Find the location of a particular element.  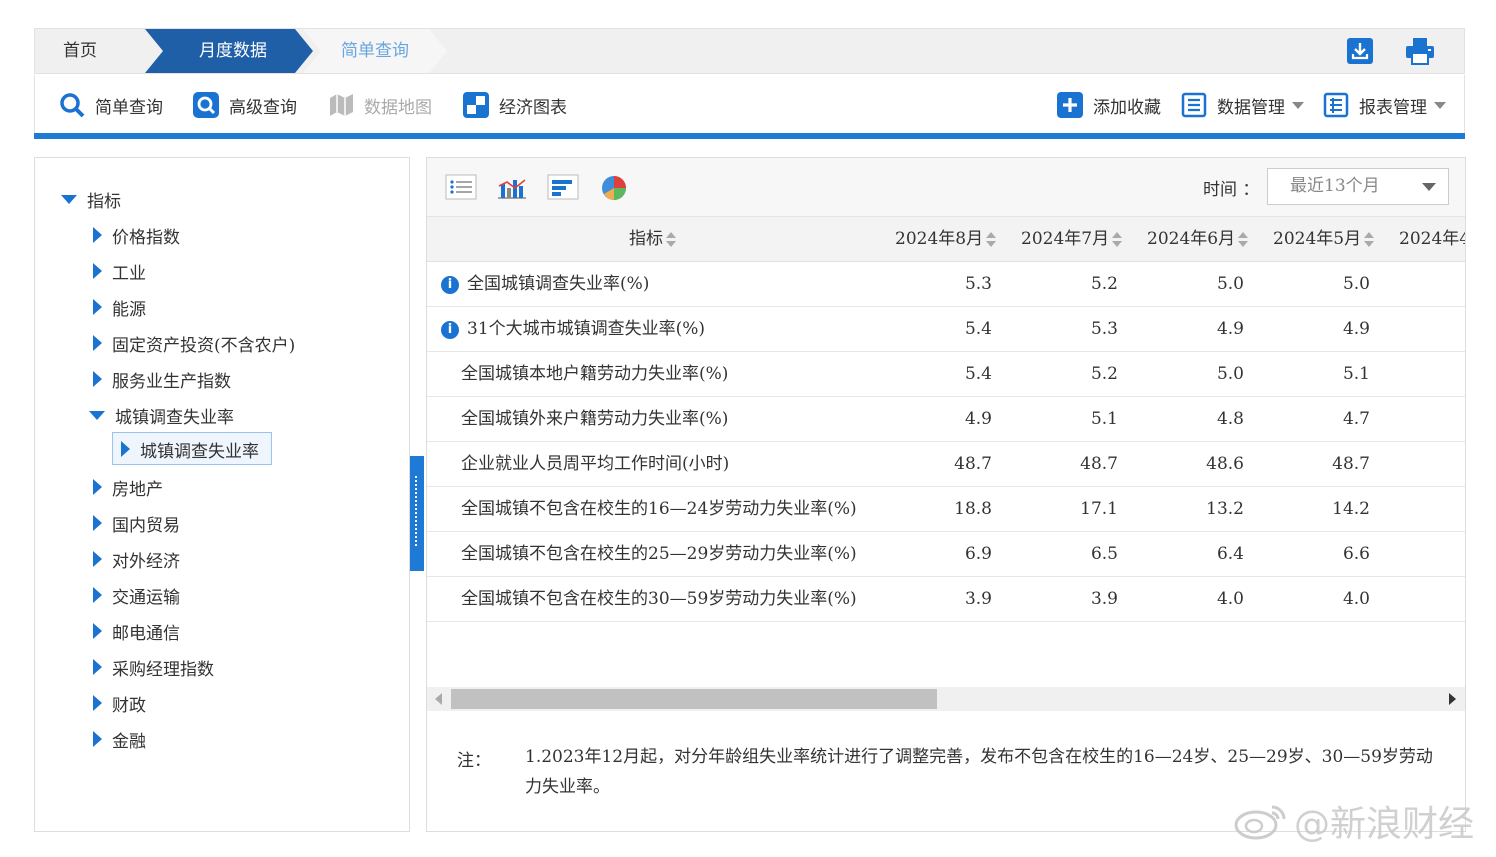

breadcrumb-monthly-data-label: 月度数据 is located at coordinates (233, 51).